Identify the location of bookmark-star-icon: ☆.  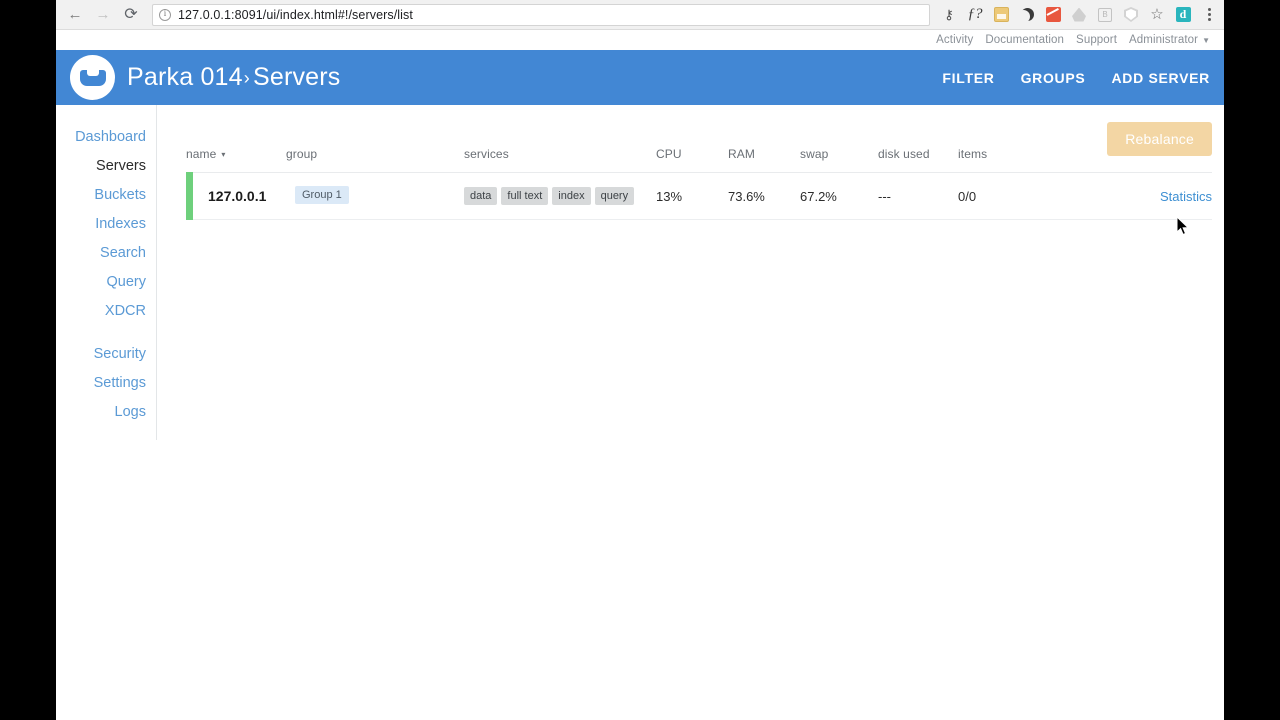
(1157, 15).